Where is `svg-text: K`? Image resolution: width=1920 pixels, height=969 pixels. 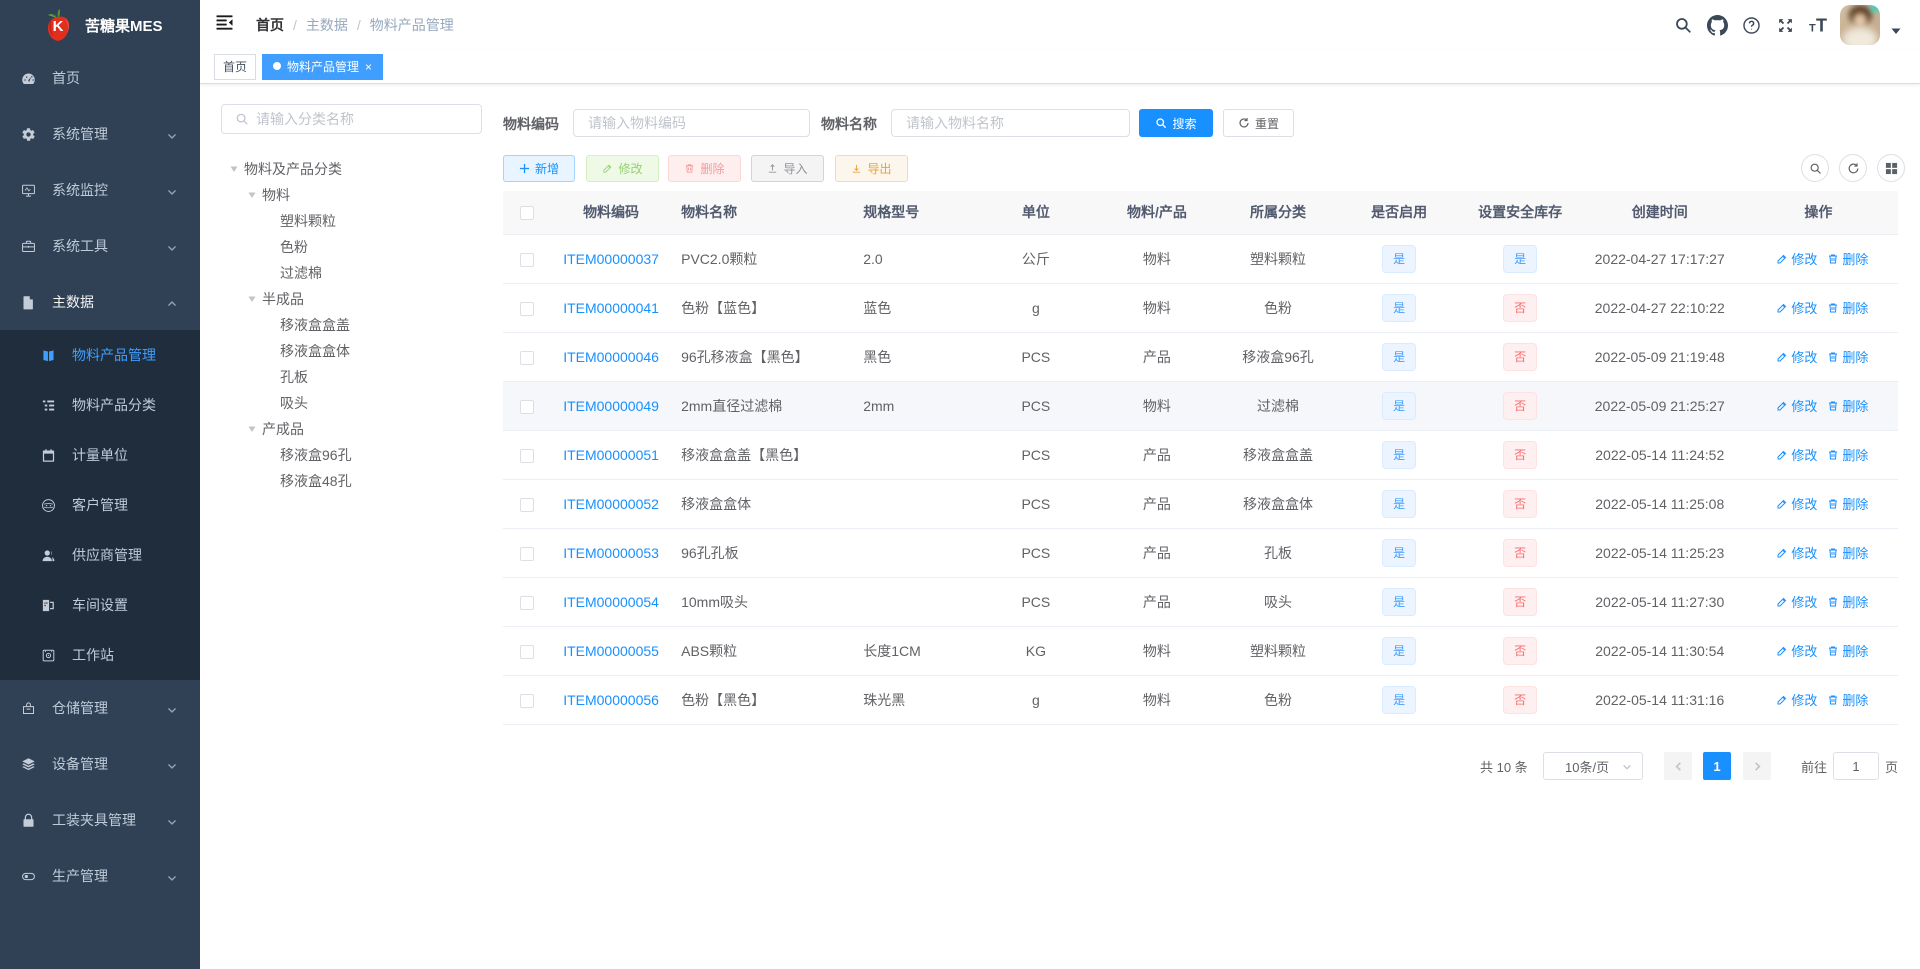
svg-text: K is located at coordinates (58, 26).